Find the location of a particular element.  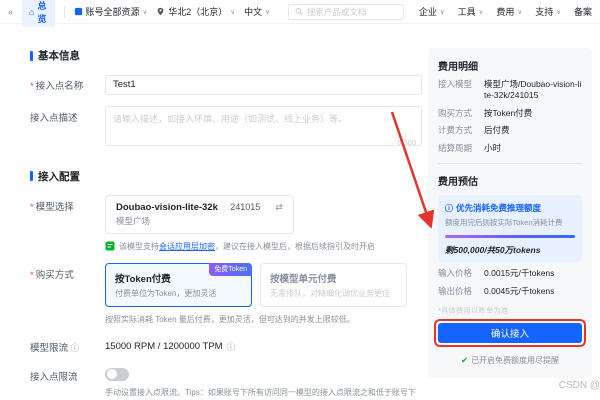

model-ratelimit-row: 模型限流 ⓘ 15000 RPM / 1200000 TPM ⓘ is located at coordinates (226, 345).